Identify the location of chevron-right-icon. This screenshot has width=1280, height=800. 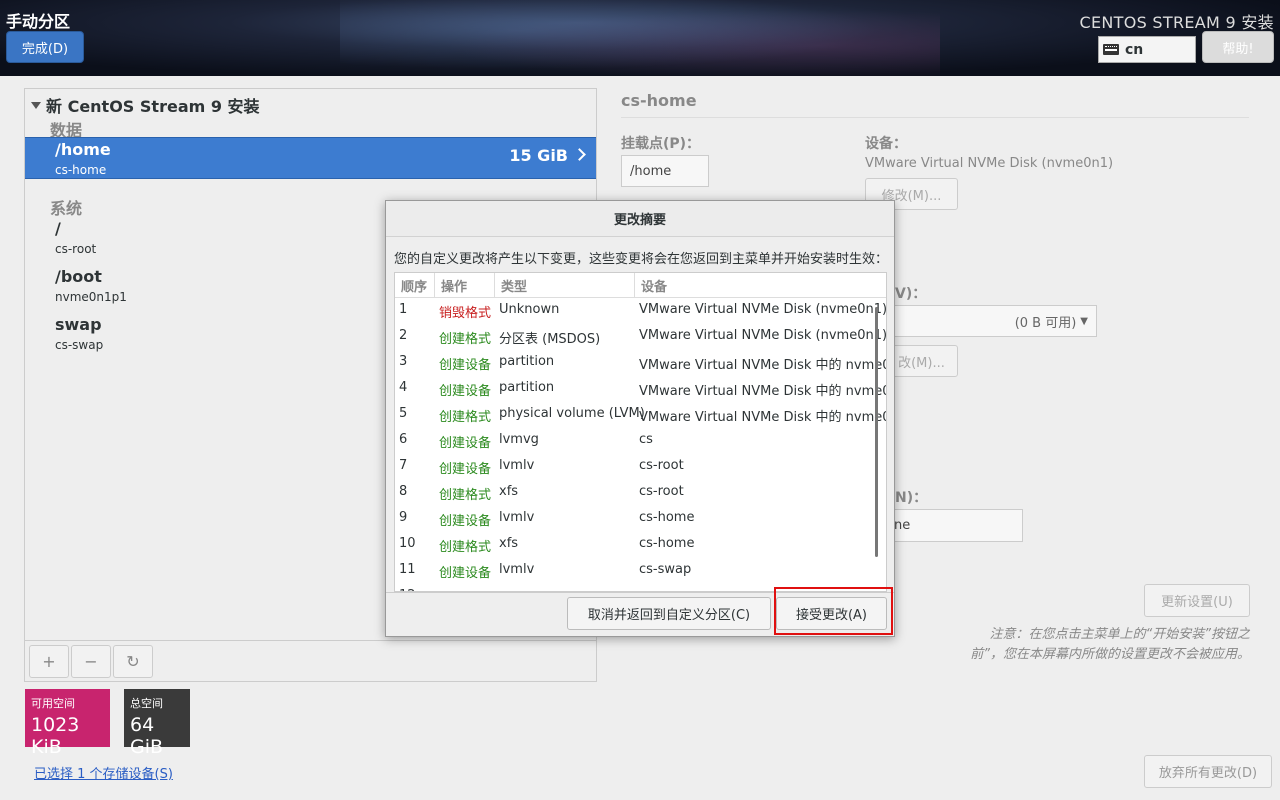
(579, 154).